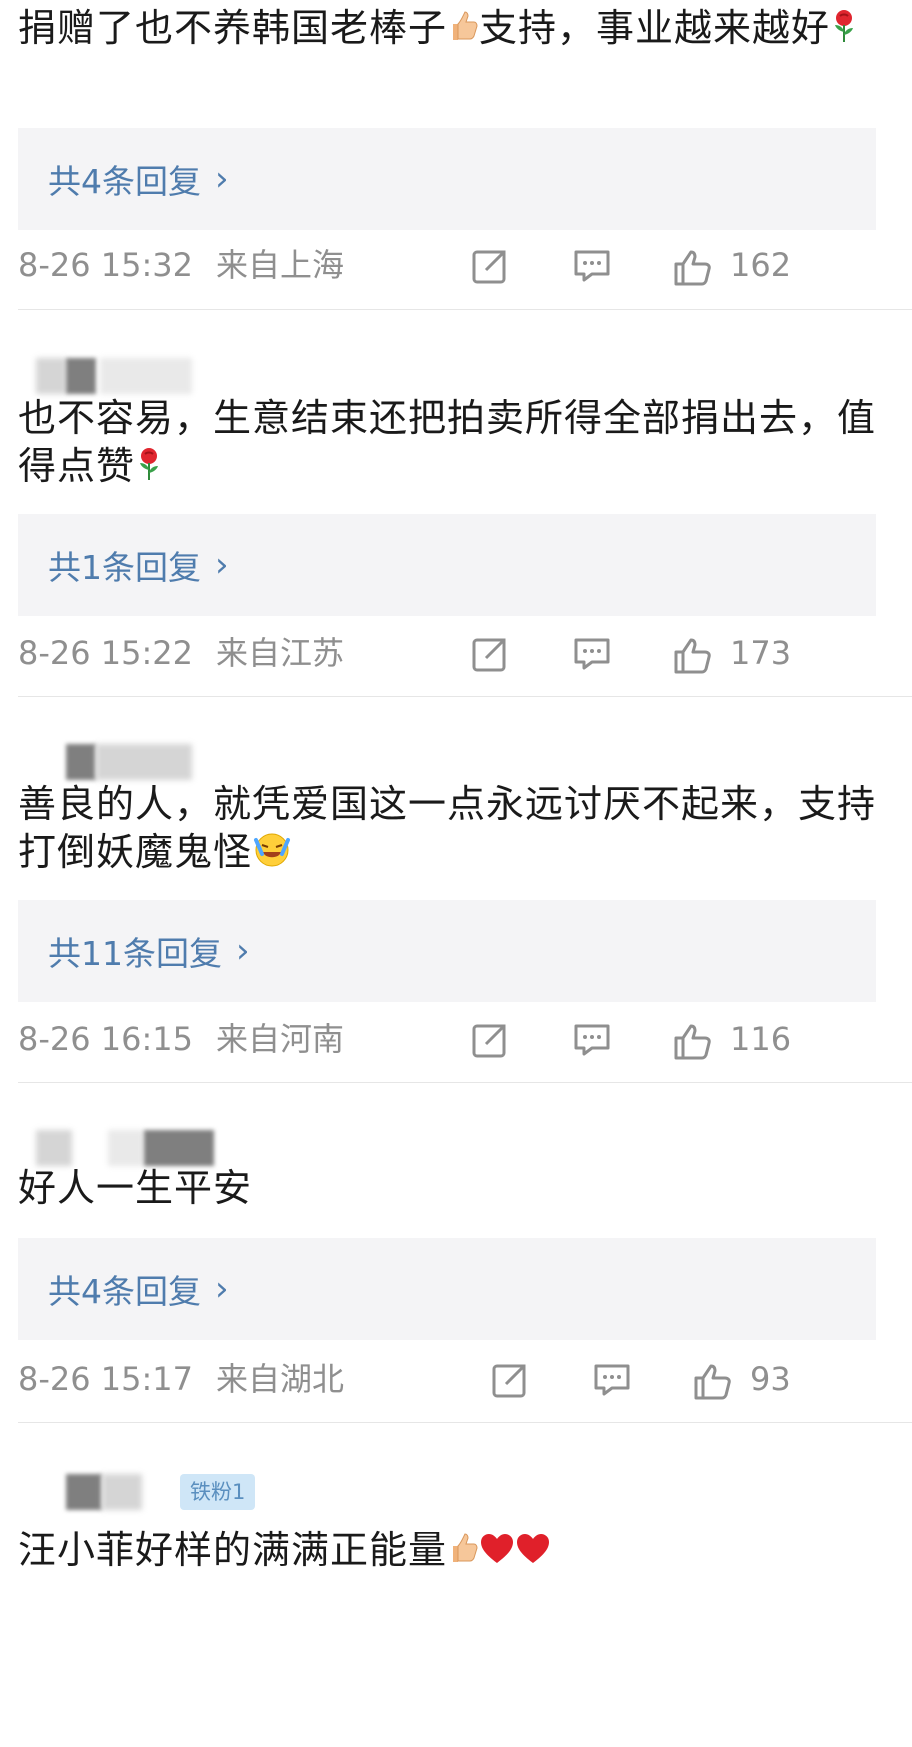 Image resolution: width=912 pixels, height=1747 pixels. I want to click on comment-meta: 8-26 15:17 来自湖北 93, so click(447, 1379).